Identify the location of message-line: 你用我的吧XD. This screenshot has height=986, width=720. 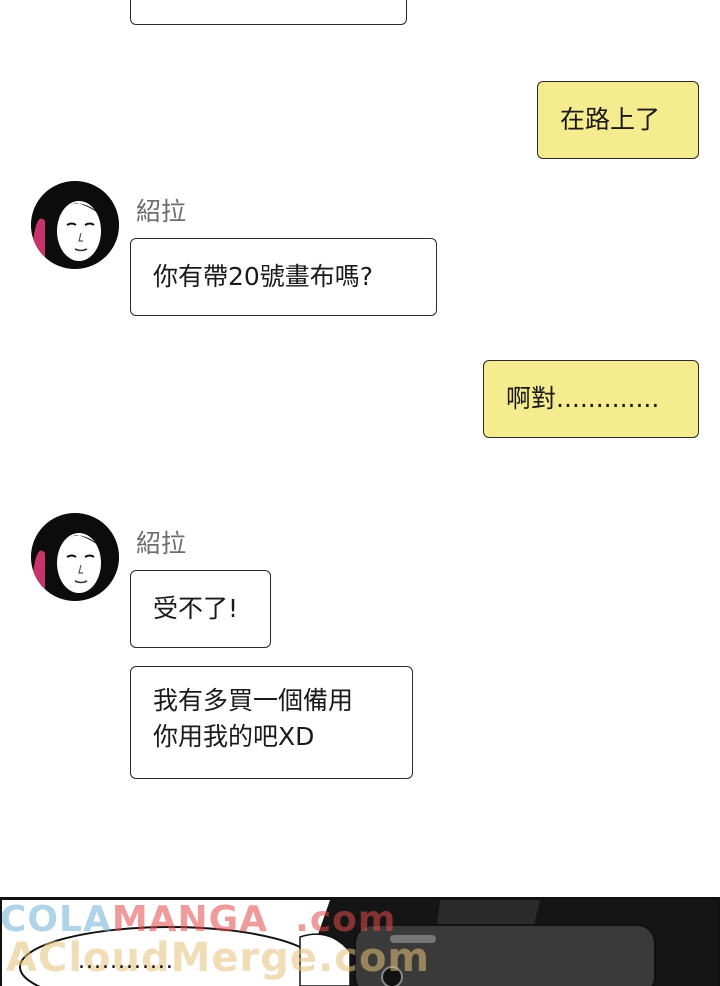
(234, 736).